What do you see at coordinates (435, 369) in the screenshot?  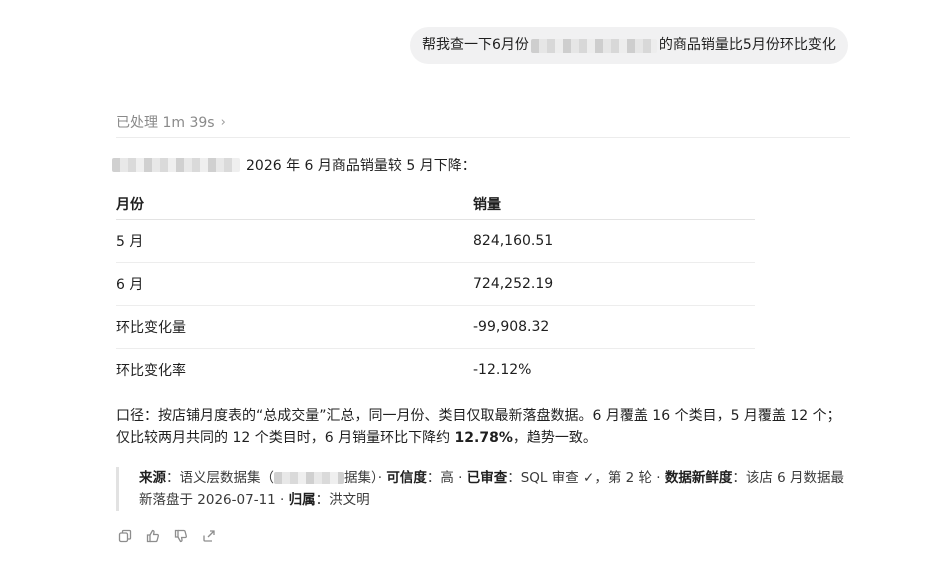 I see `table-row: 环比变化率 -12.12%` at bounding box center [435, 369].